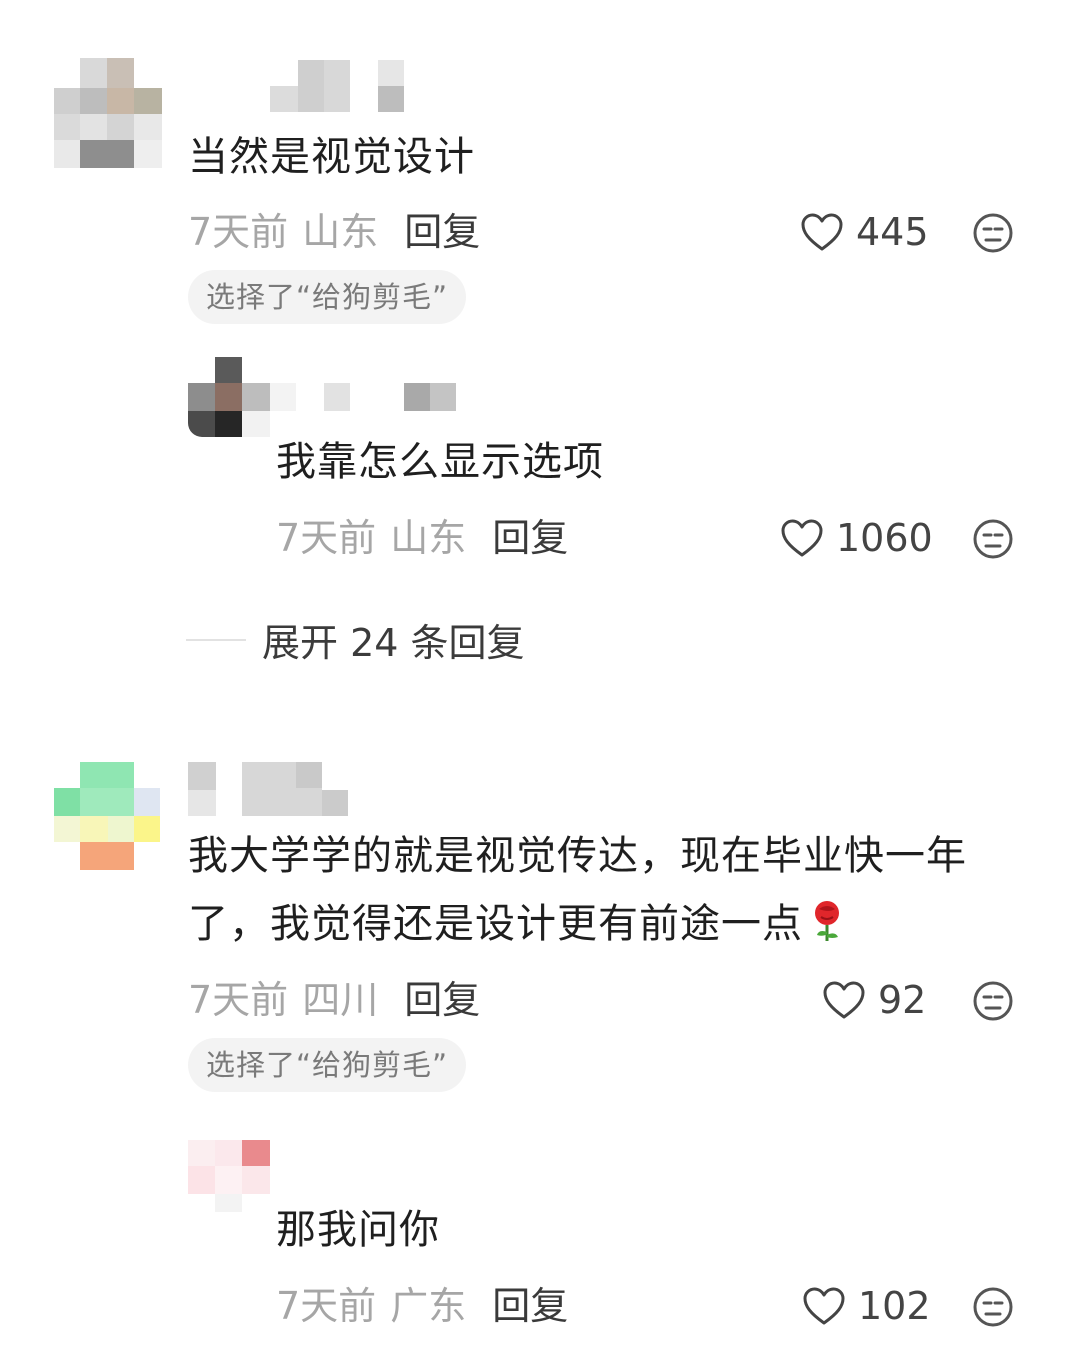  Describe the element at coordinates (440, 462) in the screenshot. I see `reply-text: 我靠怎么显示选项` at that location.